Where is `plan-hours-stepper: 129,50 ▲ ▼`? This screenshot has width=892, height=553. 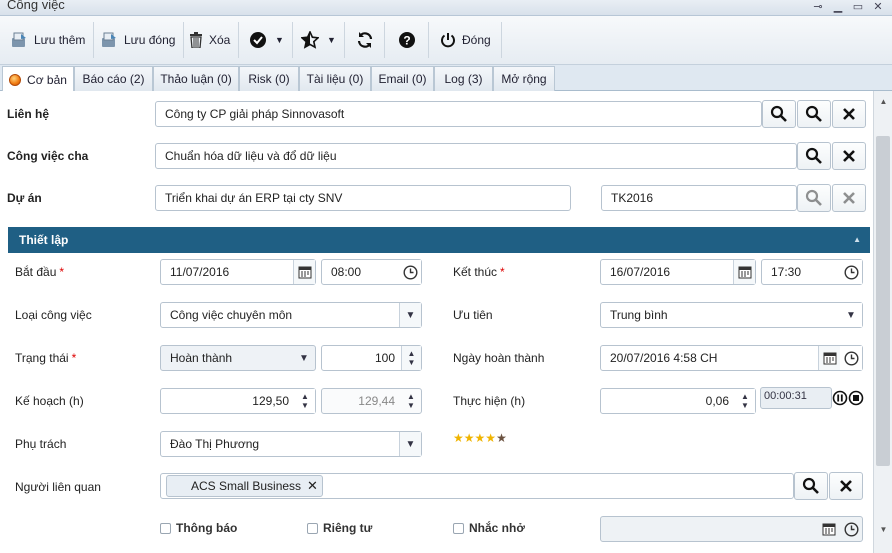
plan-hours-stepper: 129,50 ▲ ▼ is located at coordinates (238, 401).